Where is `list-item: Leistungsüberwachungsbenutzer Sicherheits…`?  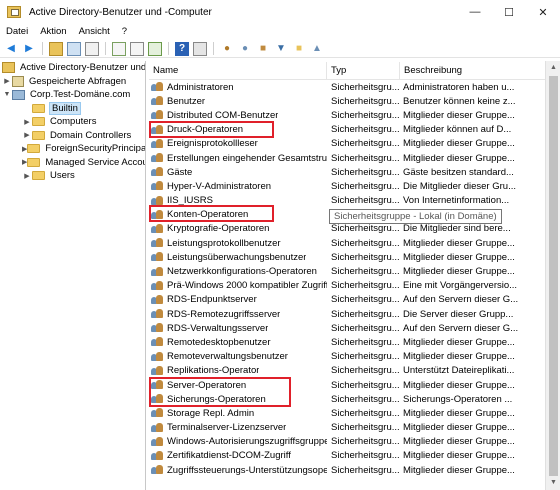 list-item: Leistungsüberwachungsbenutzer Sicherheits… is located at coordinates (347, 257).